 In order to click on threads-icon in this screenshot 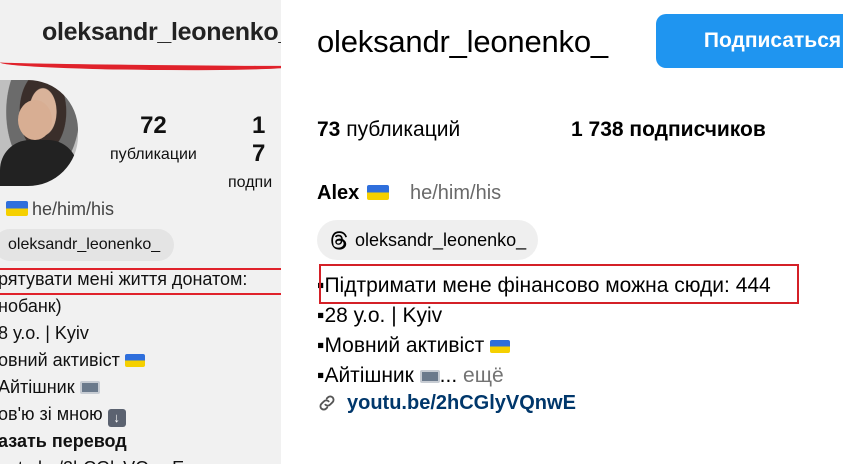, I will do `click(339, 240)`.